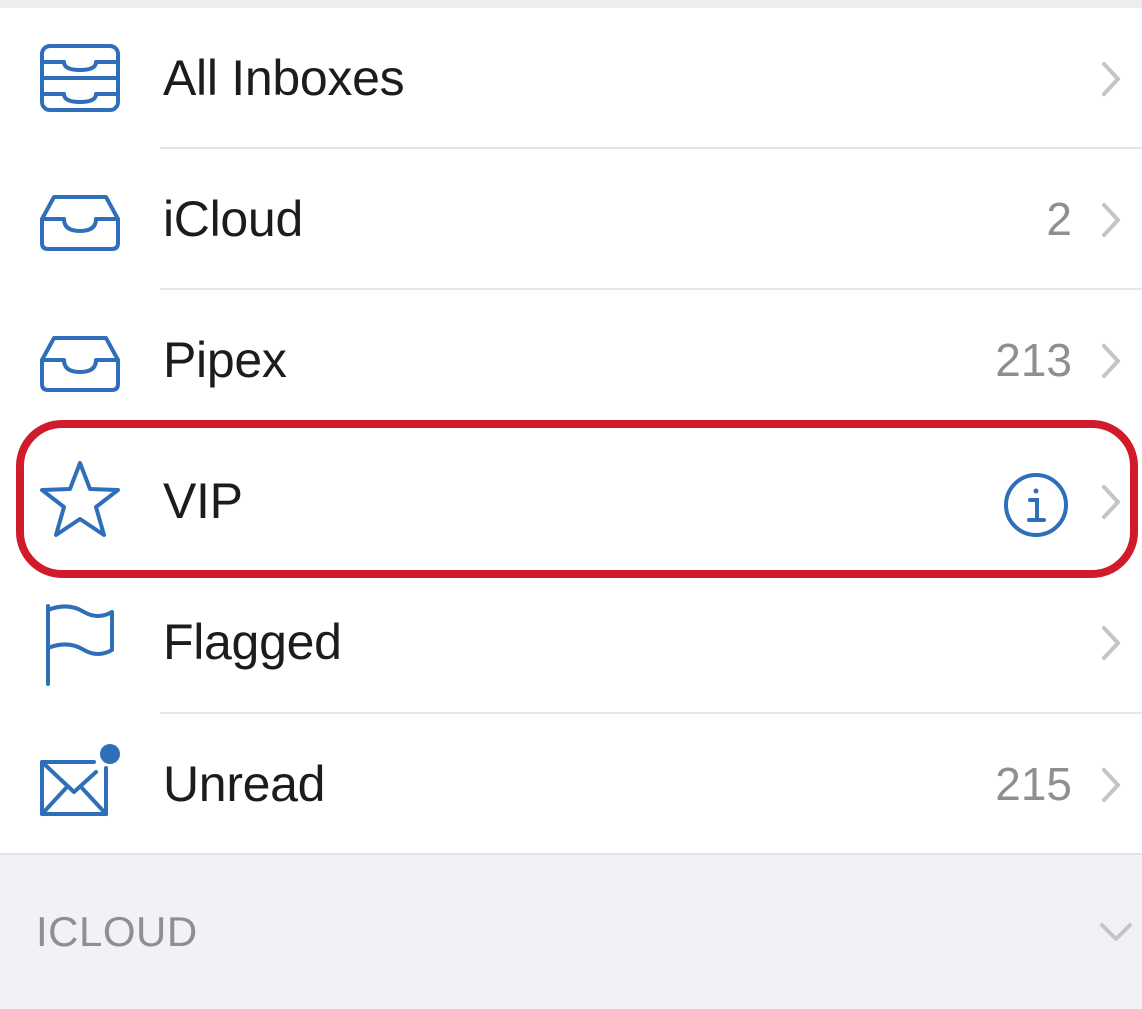  Describe the element at coordinates (571, 784) in the screenshot. I see `mailbox-row-unread: Unread 215` at that location.